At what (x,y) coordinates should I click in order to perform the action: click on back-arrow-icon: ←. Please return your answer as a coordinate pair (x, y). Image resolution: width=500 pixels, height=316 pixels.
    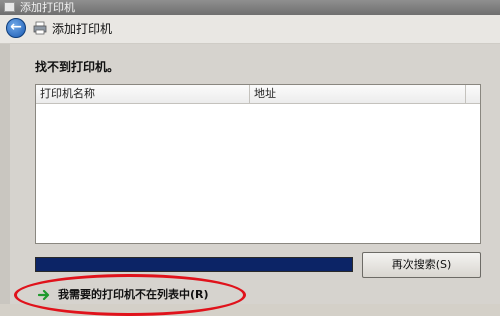
    Looking at the image, I should click on (16, 28).